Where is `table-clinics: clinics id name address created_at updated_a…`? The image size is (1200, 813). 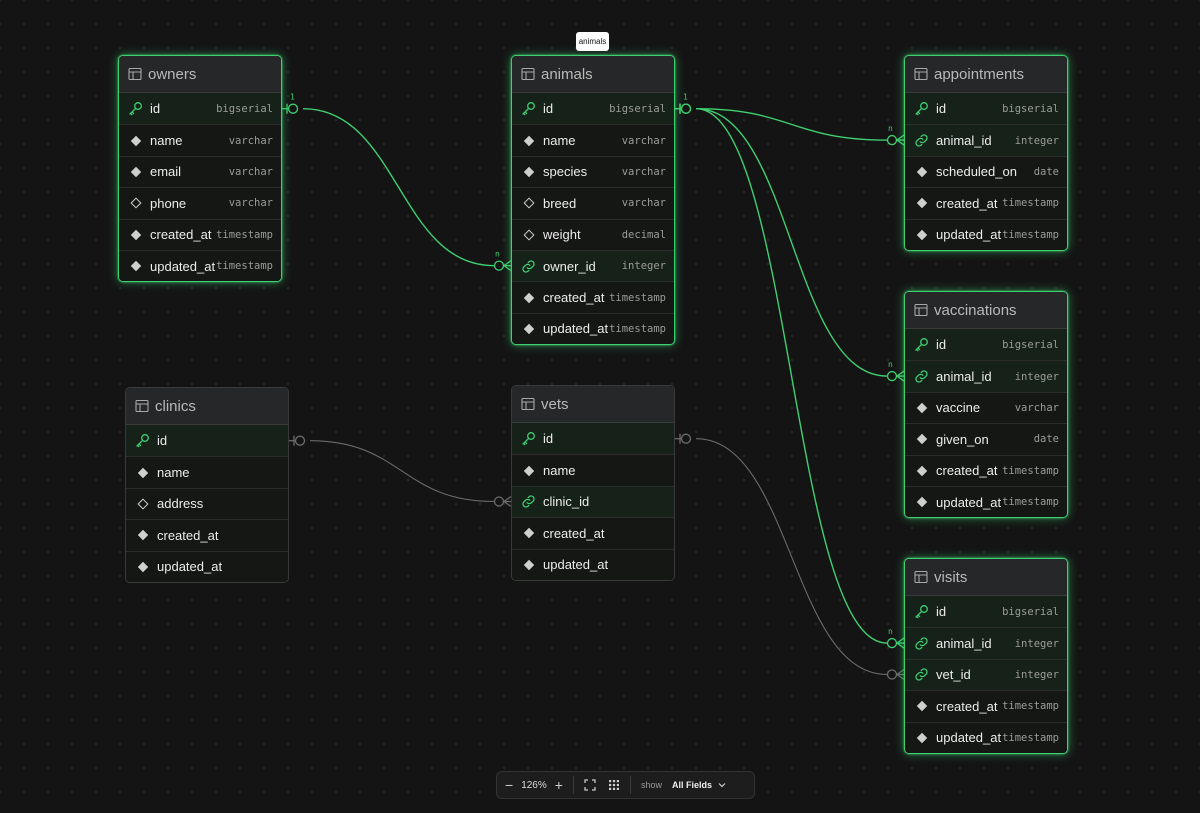
table-clinics: clinics id name address created_at updated_a… is located at coordinates (207, 485).